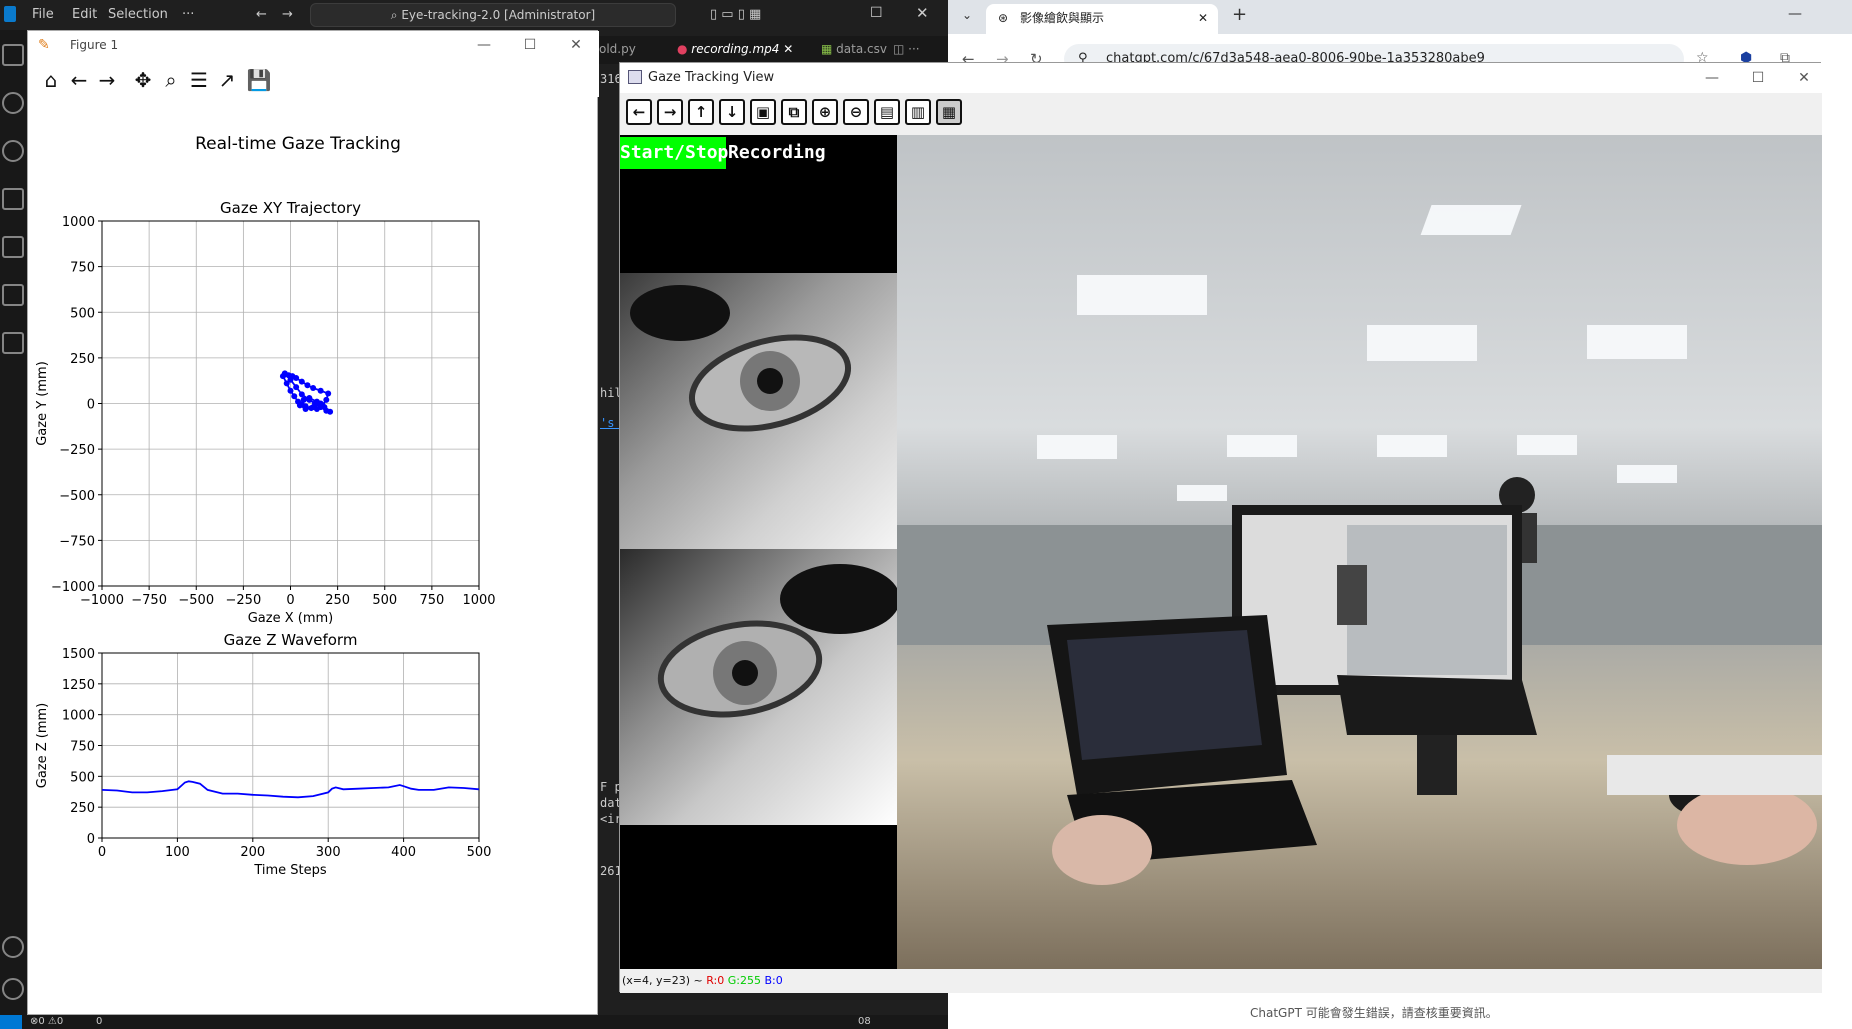 This screenshot has height=1029, width=1852. What do you see at coordinates (922, 13) in the screenshot?
I see `vscode-close-icon: ✕` at bounding box center [922, 13].